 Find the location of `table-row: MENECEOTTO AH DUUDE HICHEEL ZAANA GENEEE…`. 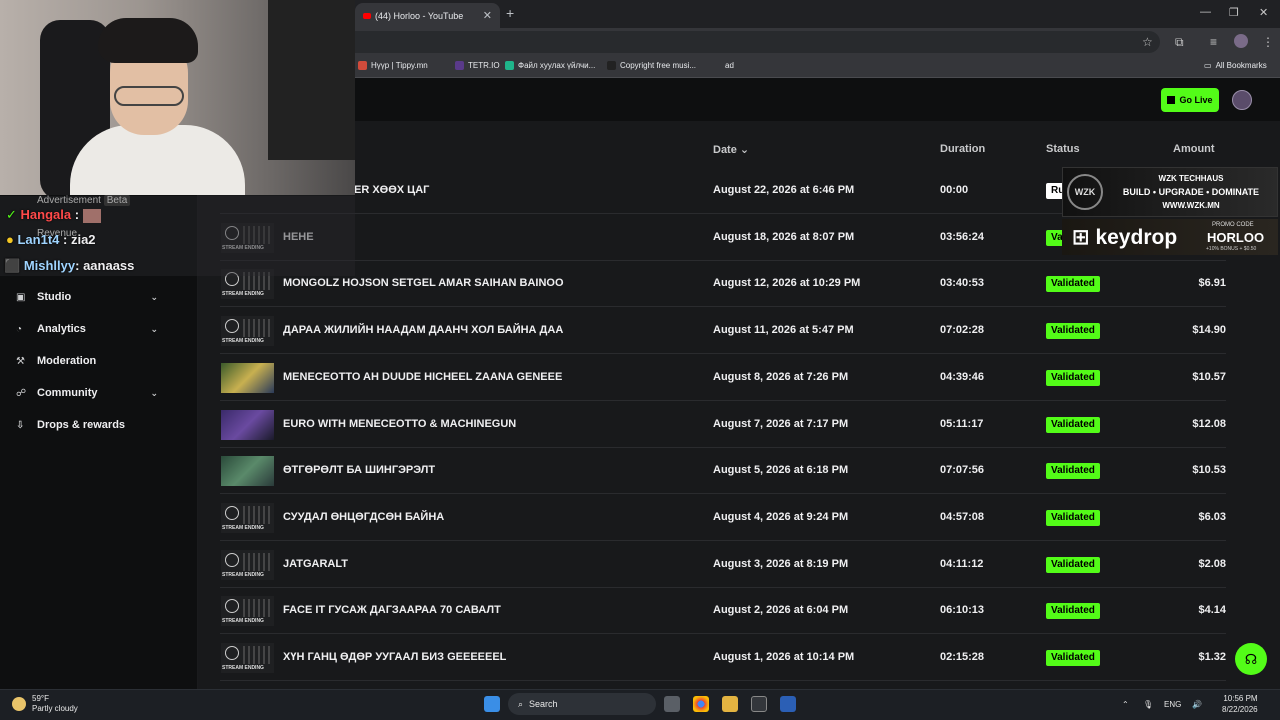

table-row: MENECEOTTO AH DUUDE HICHEEL ZAANA GENEEE… is located at coordinates (723, 378).